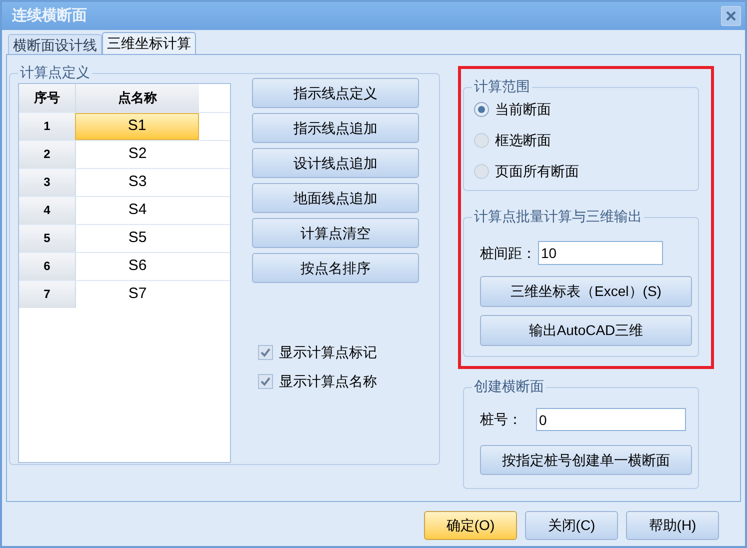  Describe the element at coordinates (335, 93) in the screenshot. I see `action-button: 指示线点定义` at that location.